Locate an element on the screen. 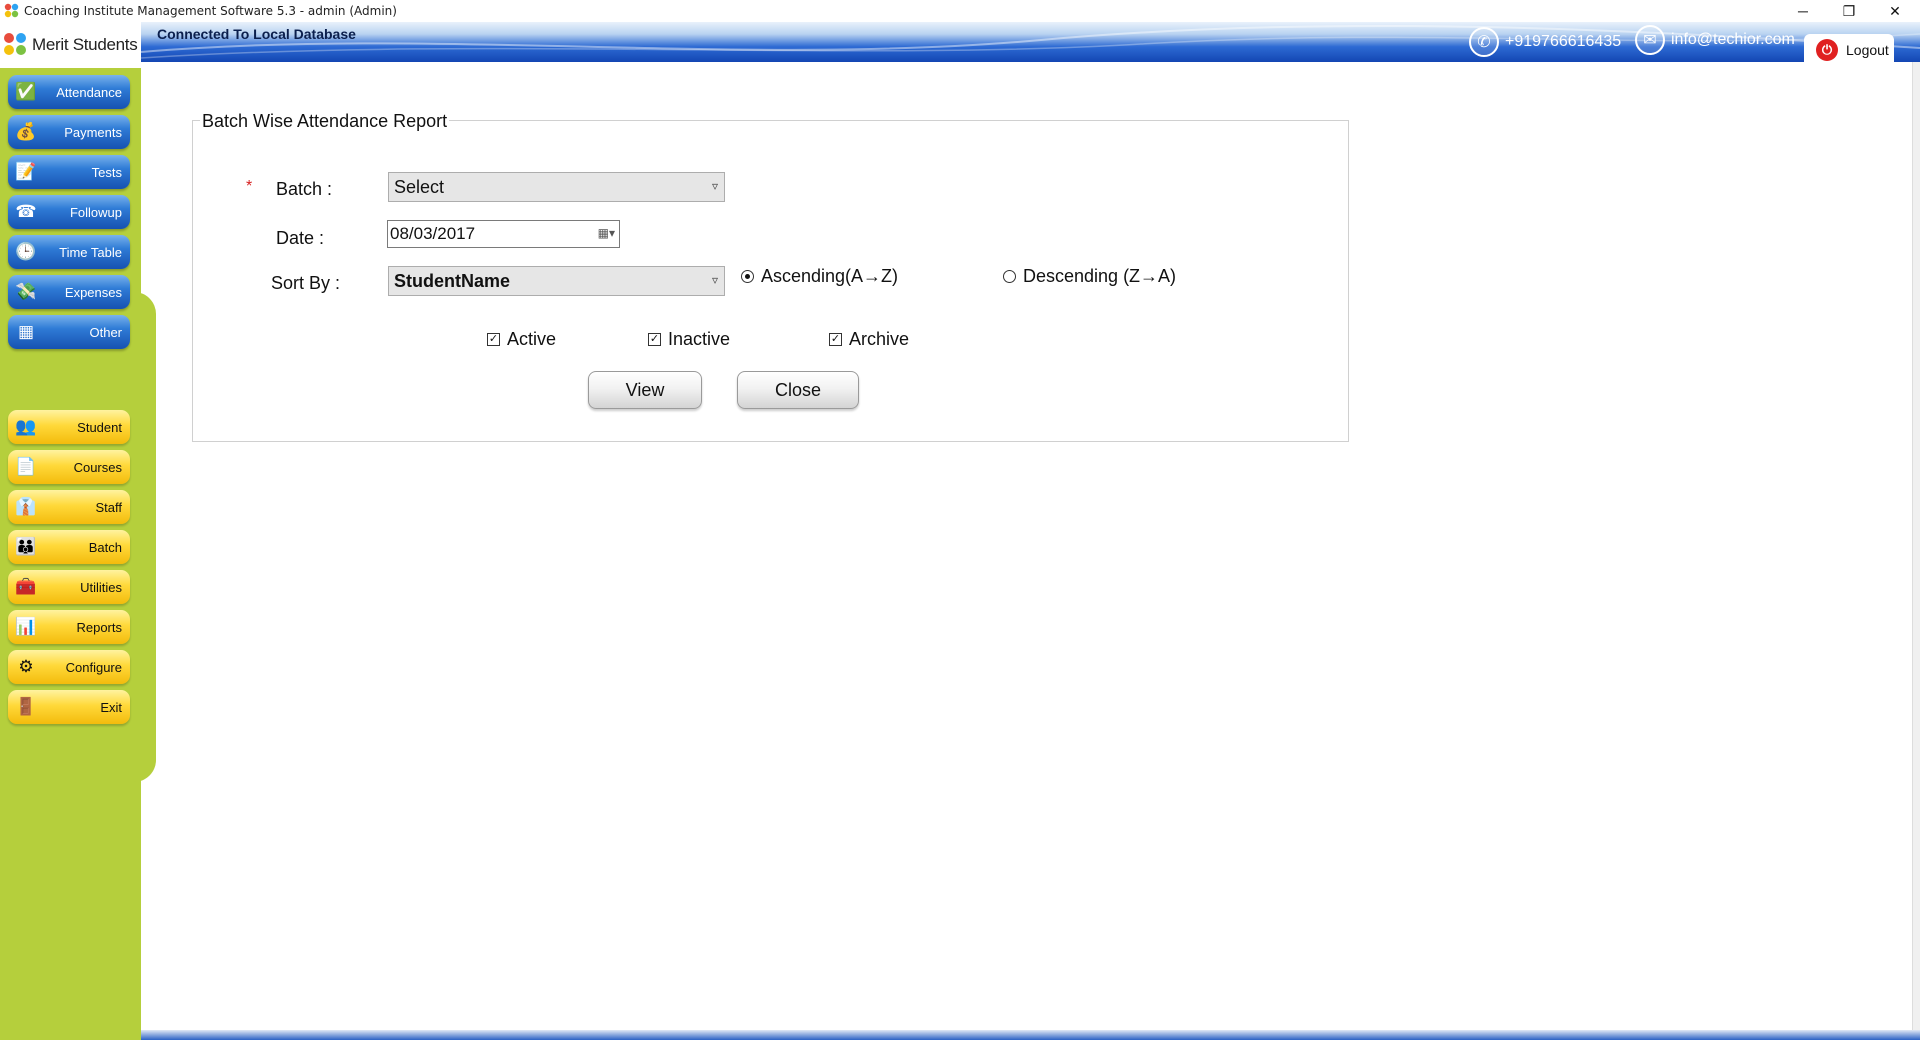 The width and height of the screenshot is (1920, 1040). active-checkbox: ✓ Active is located at coordinates (521, 339).